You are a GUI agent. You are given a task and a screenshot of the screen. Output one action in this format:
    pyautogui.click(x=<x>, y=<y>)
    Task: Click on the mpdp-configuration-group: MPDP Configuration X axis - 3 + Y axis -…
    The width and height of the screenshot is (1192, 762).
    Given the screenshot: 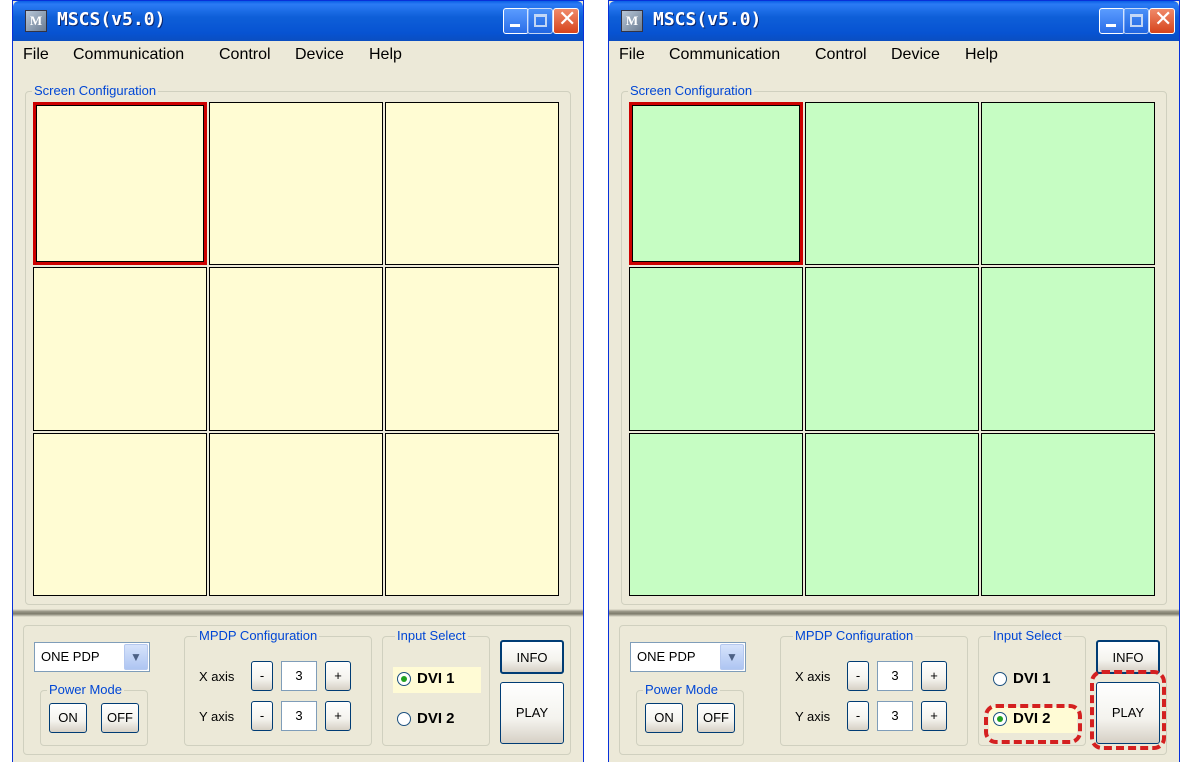 What is the action you would take?
    pyautogui.click(x=874, y=687)
    